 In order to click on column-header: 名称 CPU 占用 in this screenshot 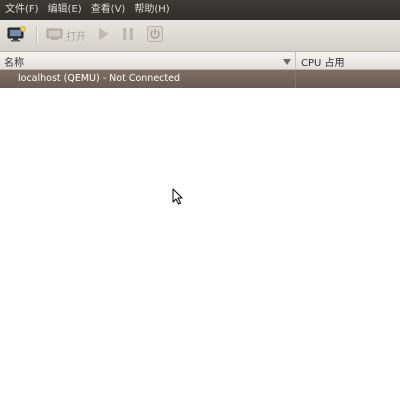, I will do `click(200, 61)`.